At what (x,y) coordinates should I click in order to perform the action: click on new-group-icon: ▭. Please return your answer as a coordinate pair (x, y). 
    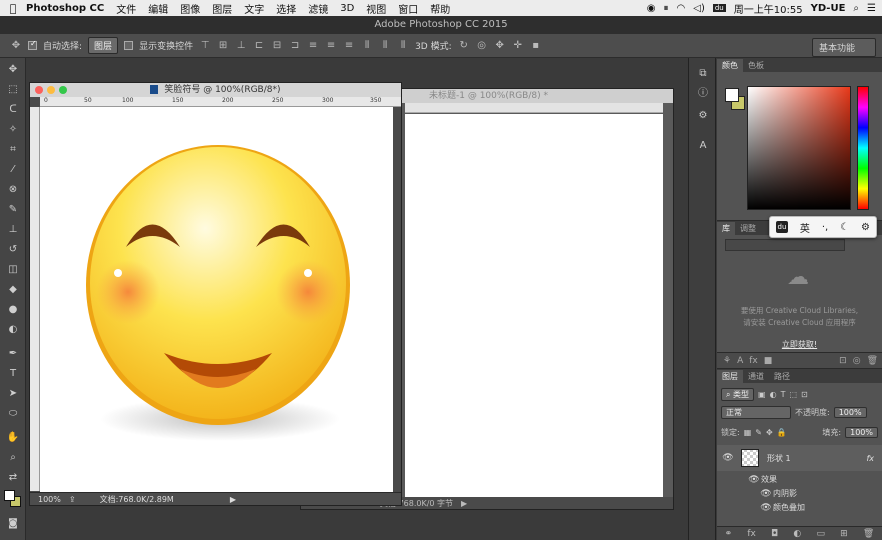
    Looking at the image, I should click on (820, 534).